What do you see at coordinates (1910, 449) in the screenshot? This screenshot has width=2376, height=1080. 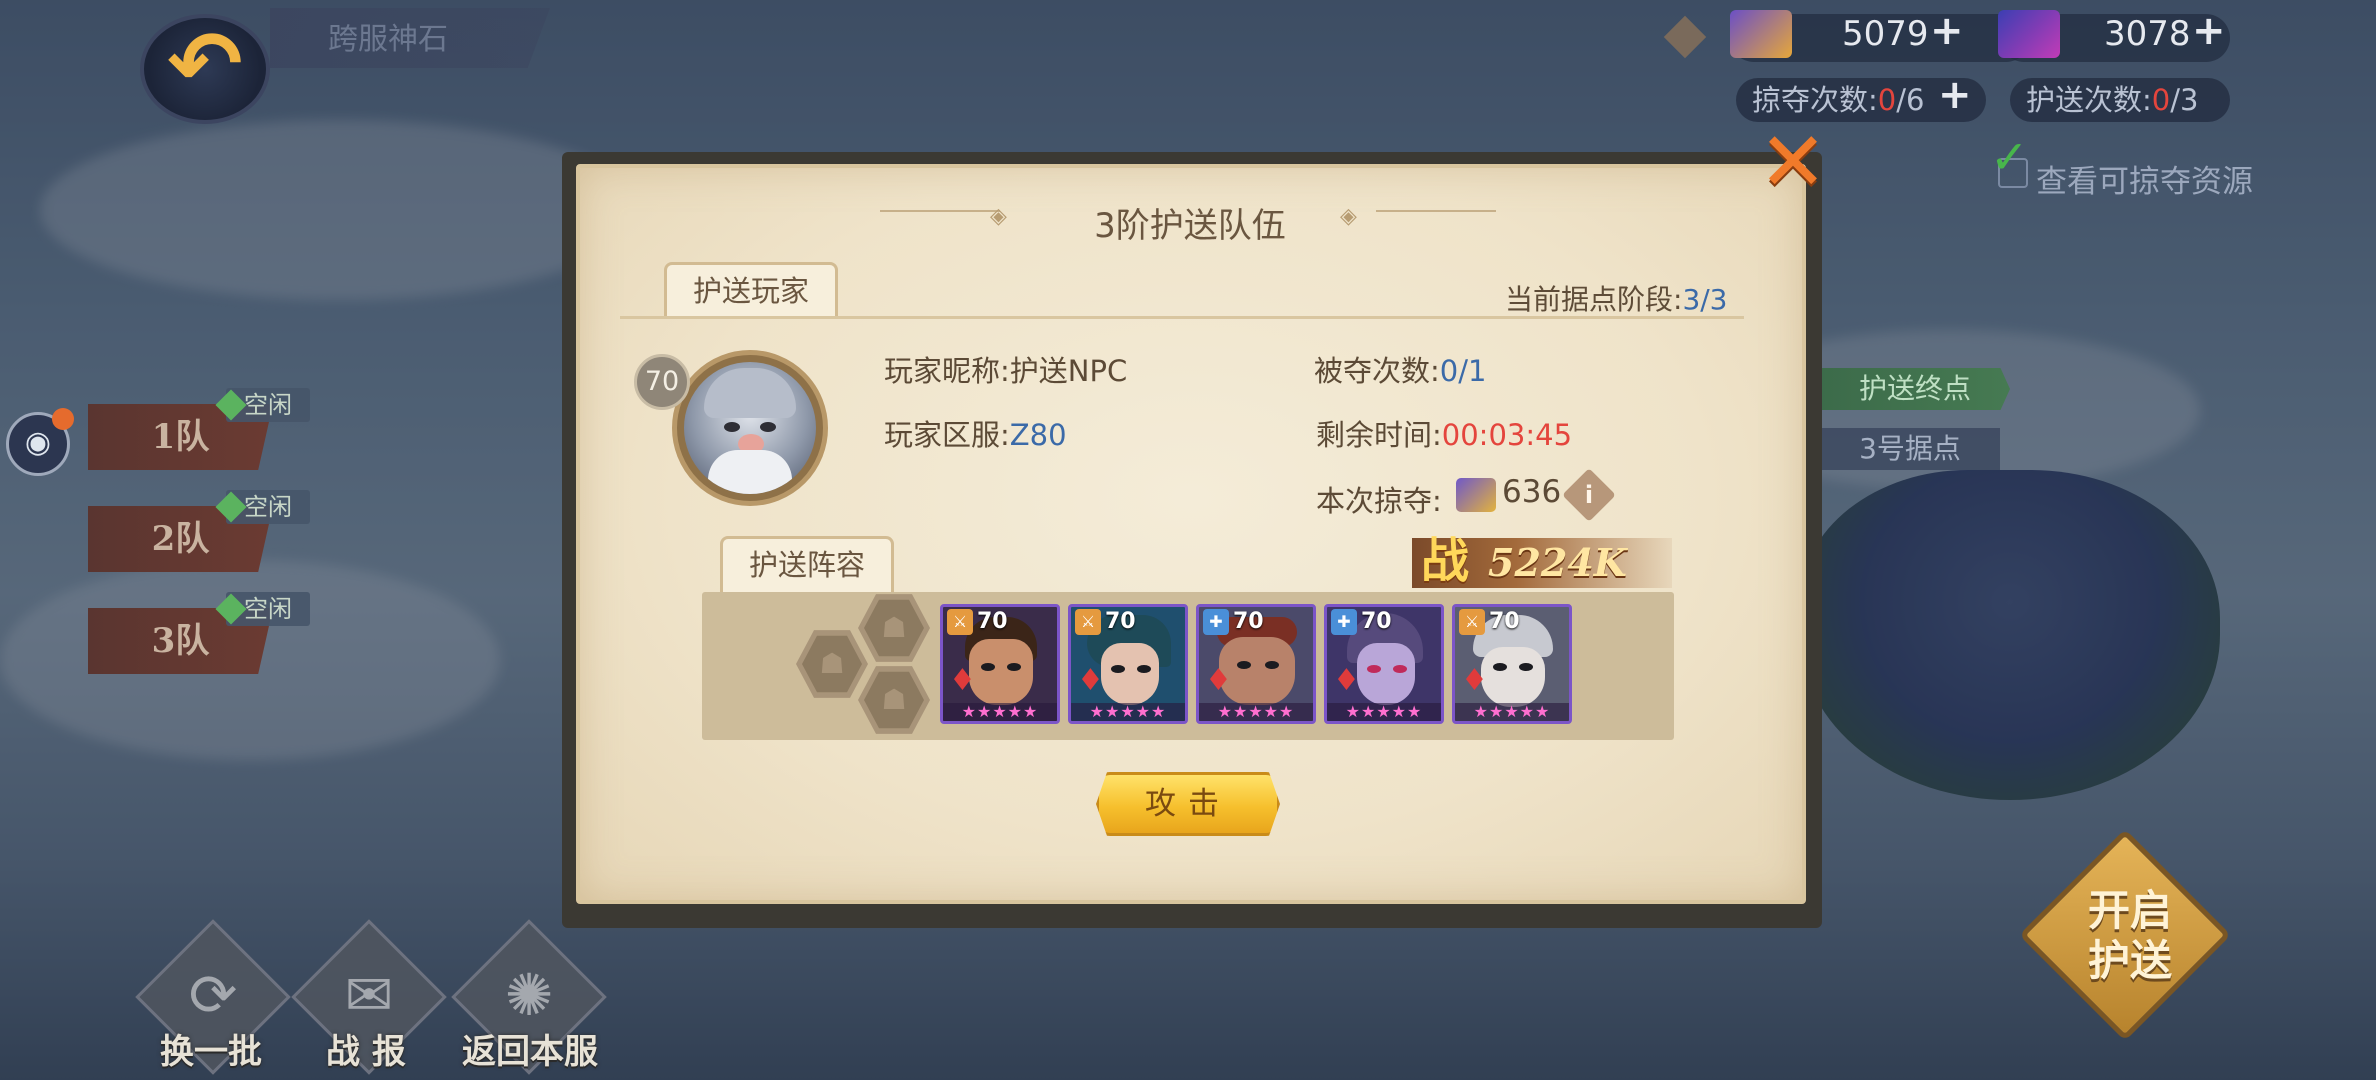 I see `route-point-tag: 3号据点` at bounding box center [1910, 449].